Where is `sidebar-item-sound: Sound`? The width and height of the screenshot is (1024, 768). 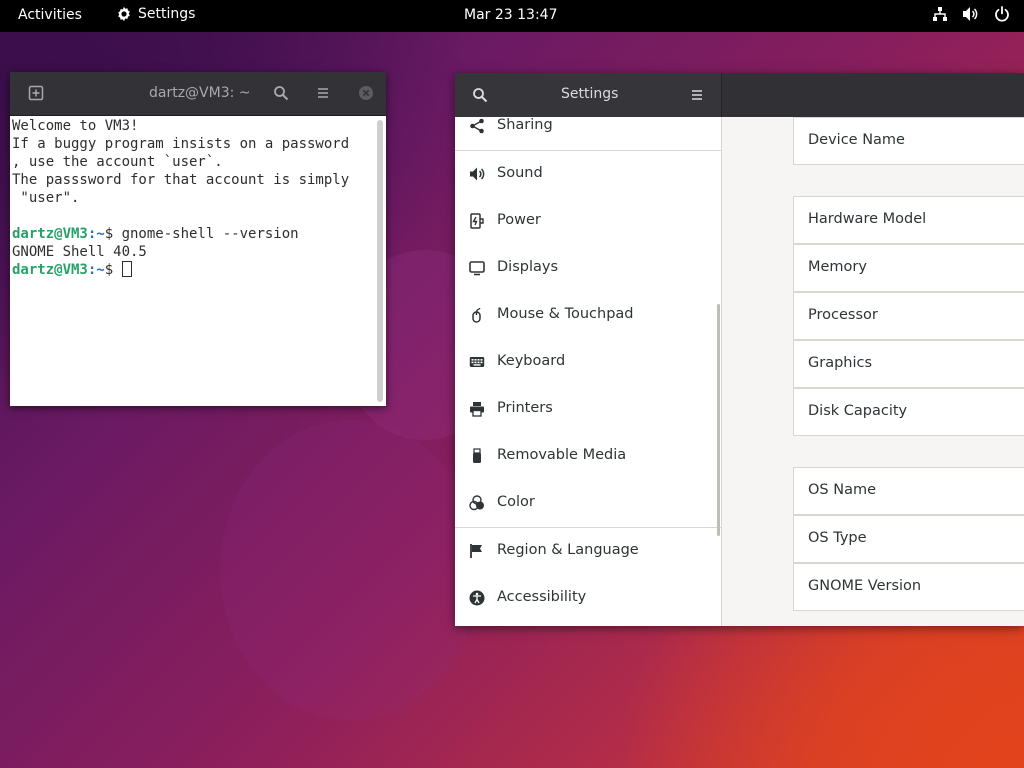 sidebar-item-sound: Sound is located at coordinates (588, 174).